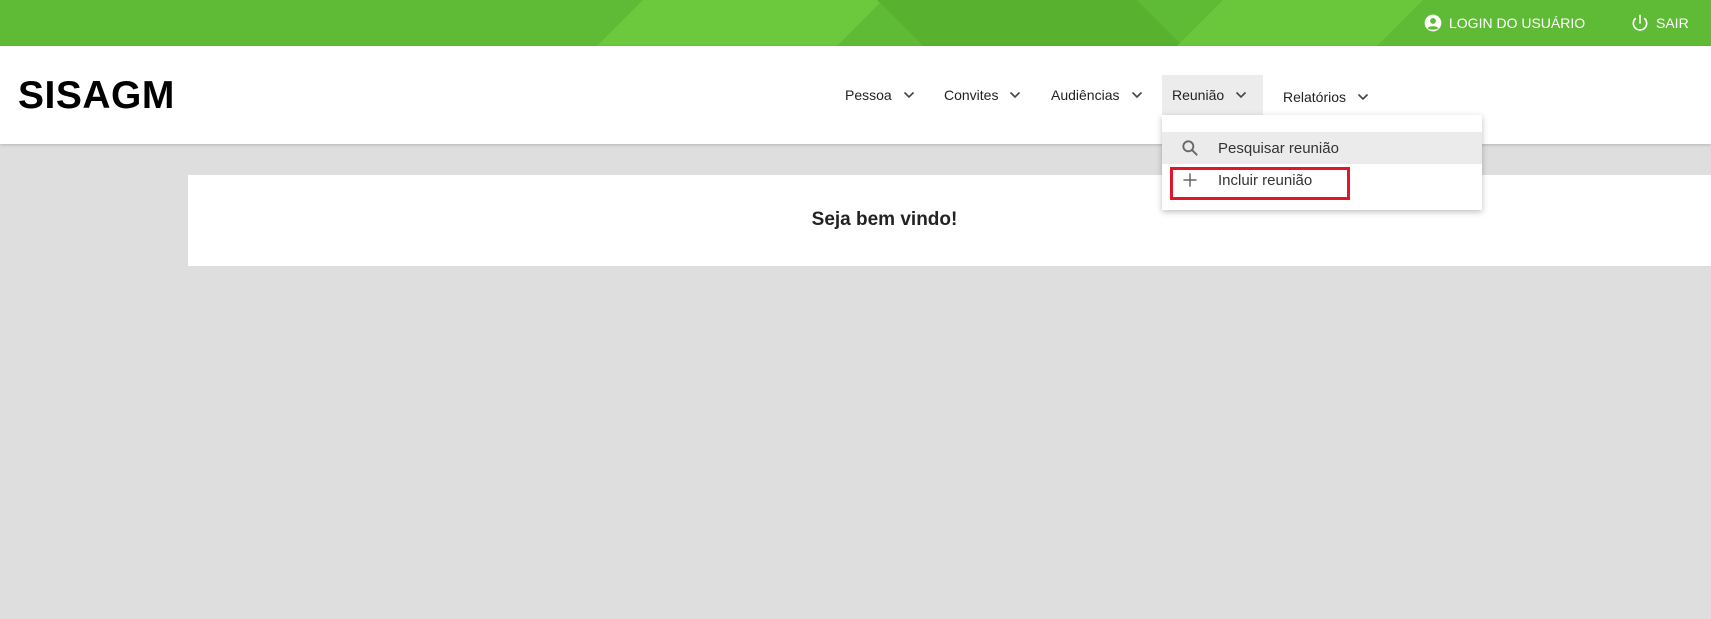 This screenshot has height=619, width=1711. I want to click on menu-item-incluir-reuniao: Incluir reunião, so click(1322, 180).